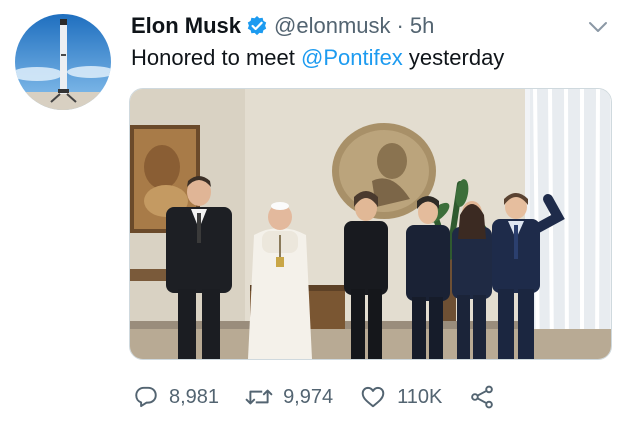  I want to click on tweet-header: Elon Musk @elonmusk · 5h, so click(282, 26).